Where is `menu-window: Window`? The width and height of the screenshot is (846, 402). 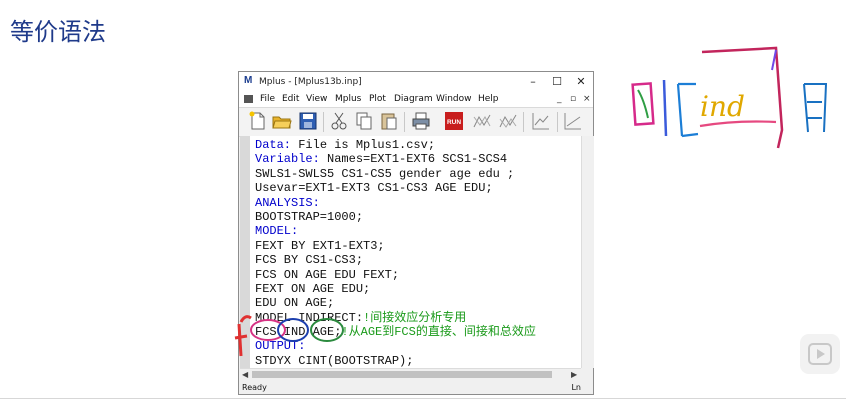
menu-window: Window is located at coordinates (454, 99).